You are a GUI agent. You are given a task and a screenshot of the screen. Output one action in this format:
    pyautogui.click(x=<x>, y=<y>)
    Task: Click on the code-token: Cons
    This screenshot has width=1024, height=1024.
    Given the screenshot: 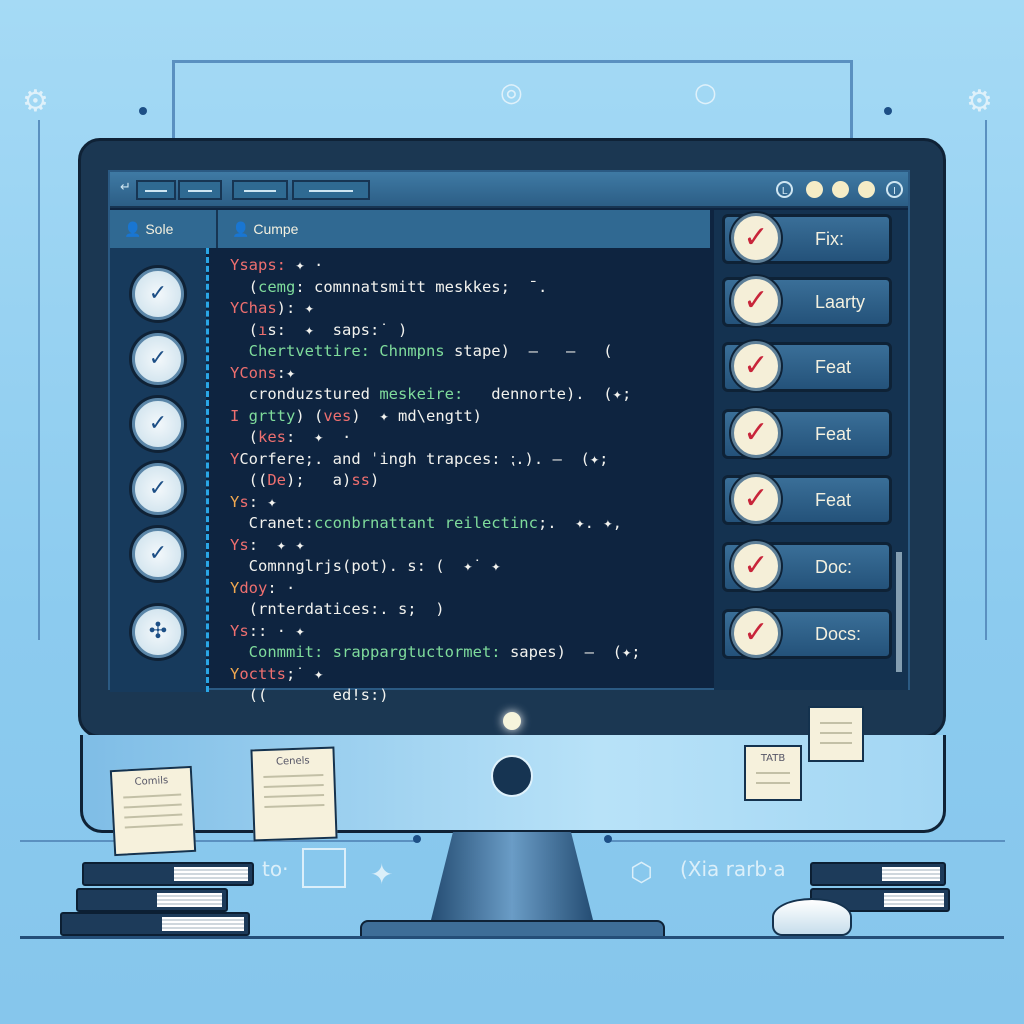 What is the action you would take?
    pyautogui.click(x=258, y=372)
    